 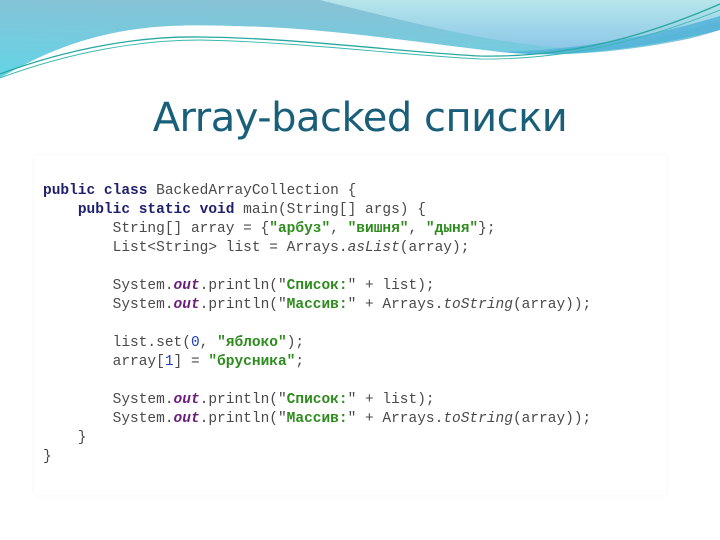 What do you see at coordinates (252, 362) in the screenshot?
I see `string-literal: "брусника"` at bounding box center [252, 362].